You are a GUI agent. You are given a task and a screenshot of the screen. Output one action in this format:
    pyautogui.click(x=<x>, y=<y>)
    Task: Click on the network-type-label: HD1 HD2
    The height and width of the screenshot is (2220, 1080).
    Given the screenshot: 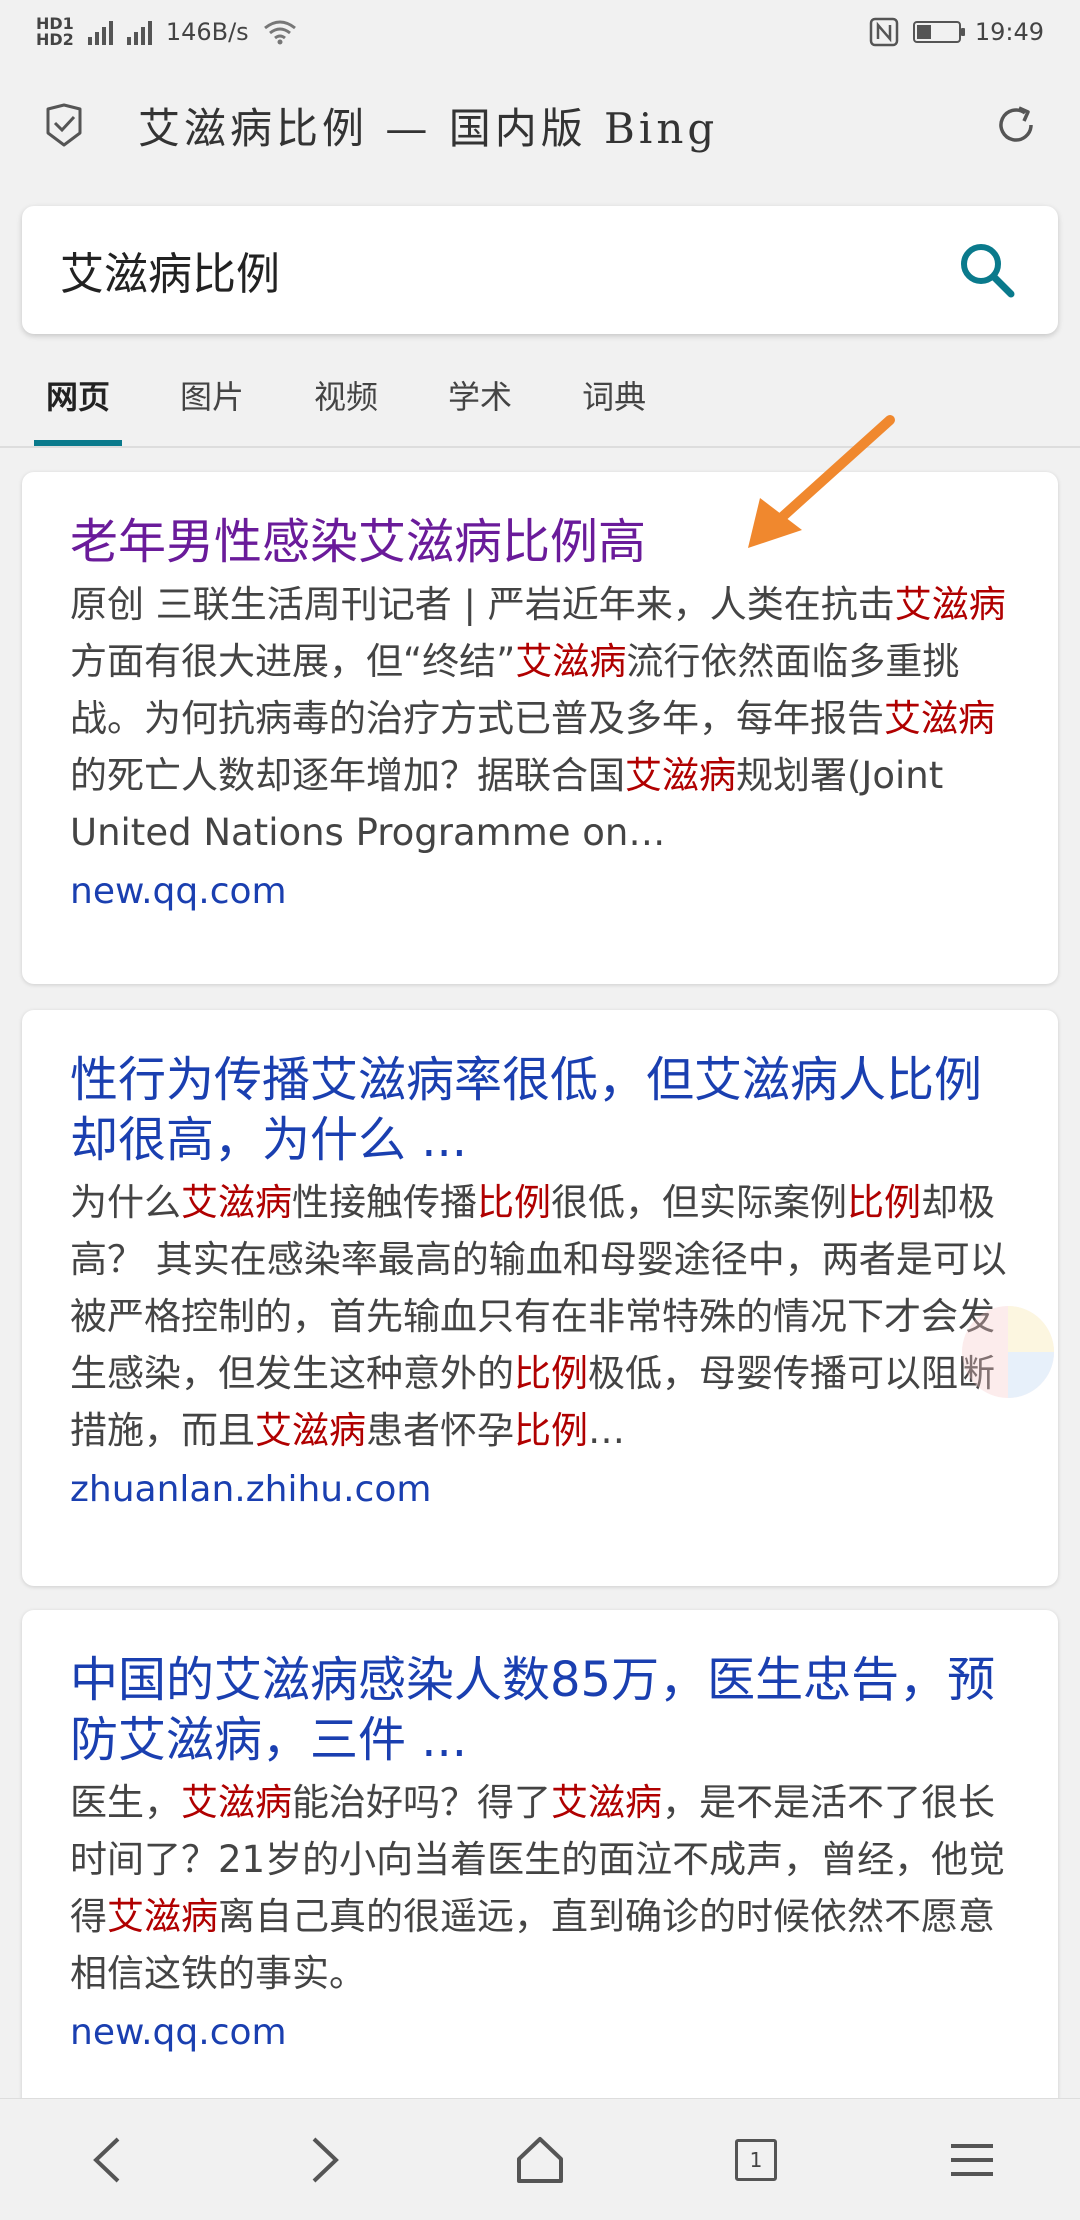 What is the action you would take?
    pyautogui.click(x=55, y=32)
    